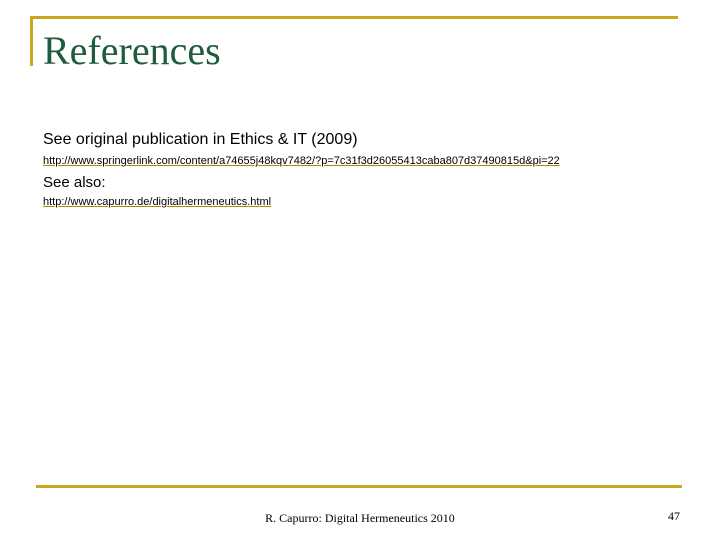  What do you see at coordinates (132, 50) in the screenshot?
I see `slide-title: References` at bounding box center [132, 50].